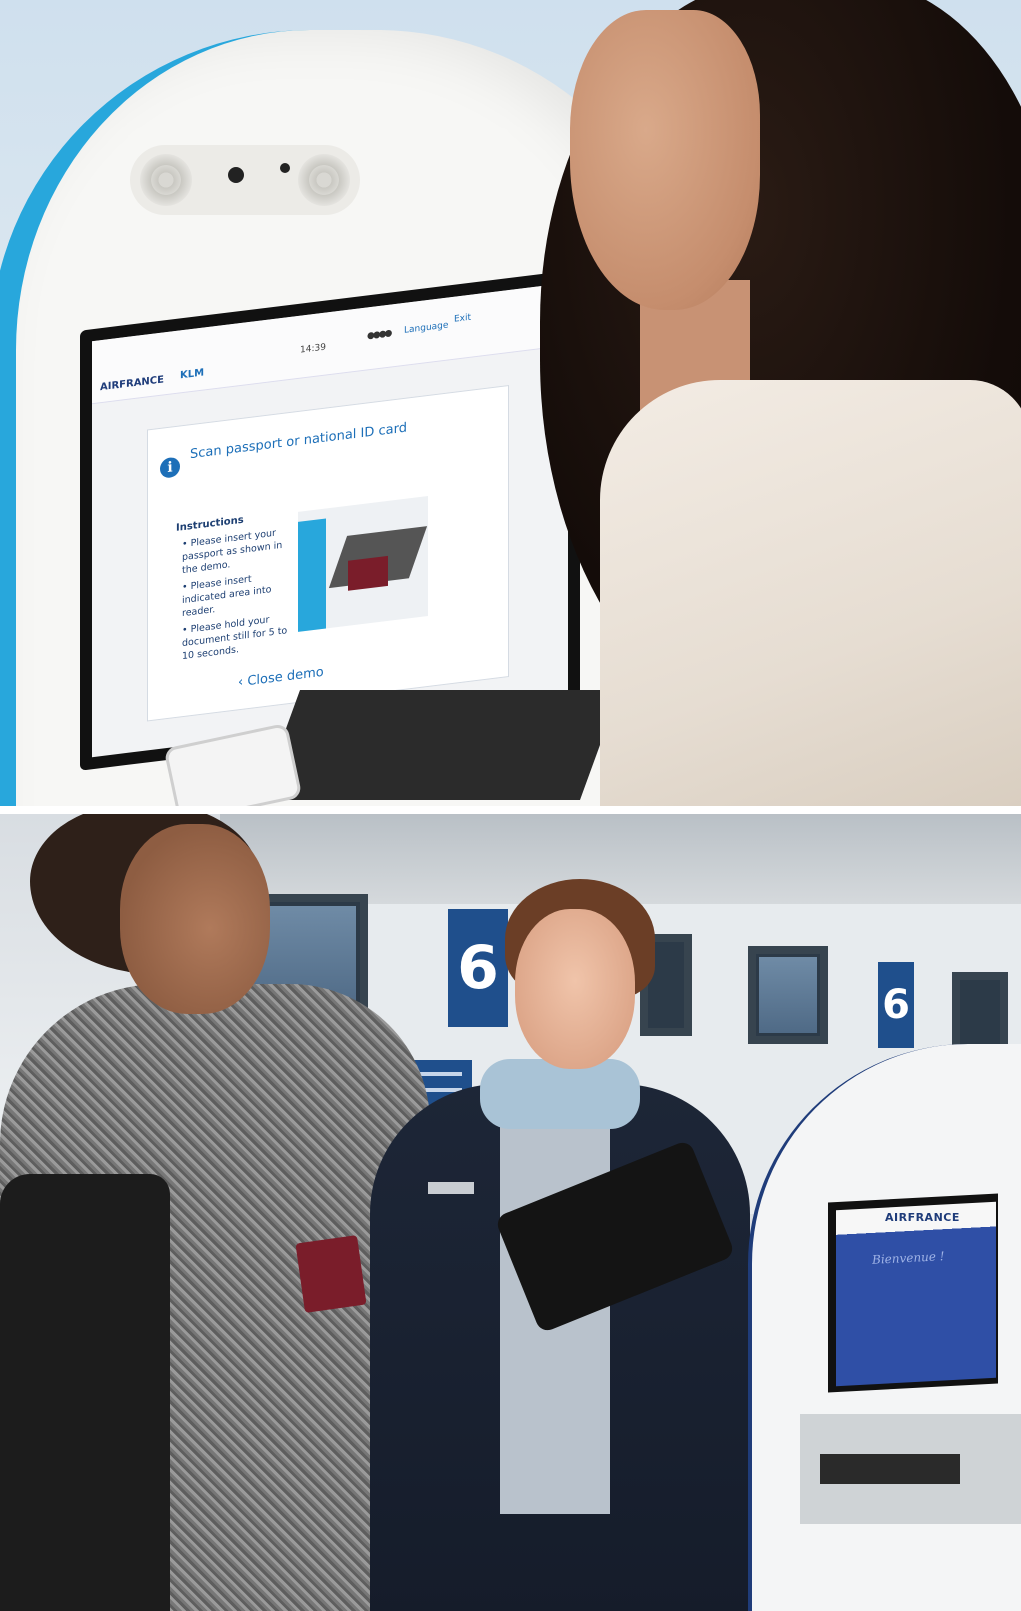 The height and width of the screenshot is (1611, 1021). Describe the element at coordinates (298, 441) in the screenshot. I see `scan-heading: Scan passport or national ID card` at that location.